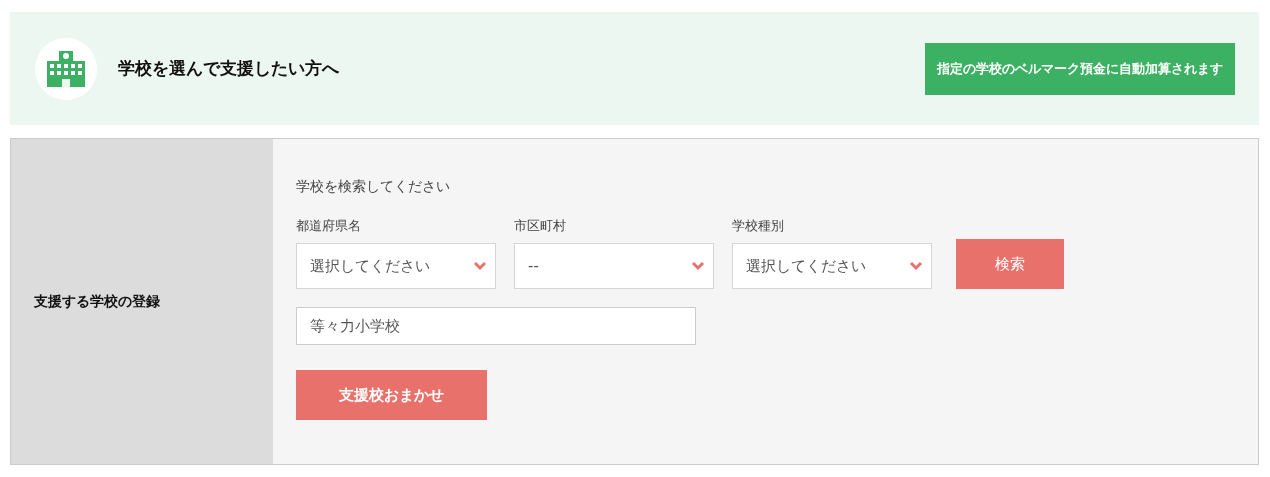  Describe the element at coordinates (329, 226) in the screenshot. I see `field-label: 都道府県名` at that location.